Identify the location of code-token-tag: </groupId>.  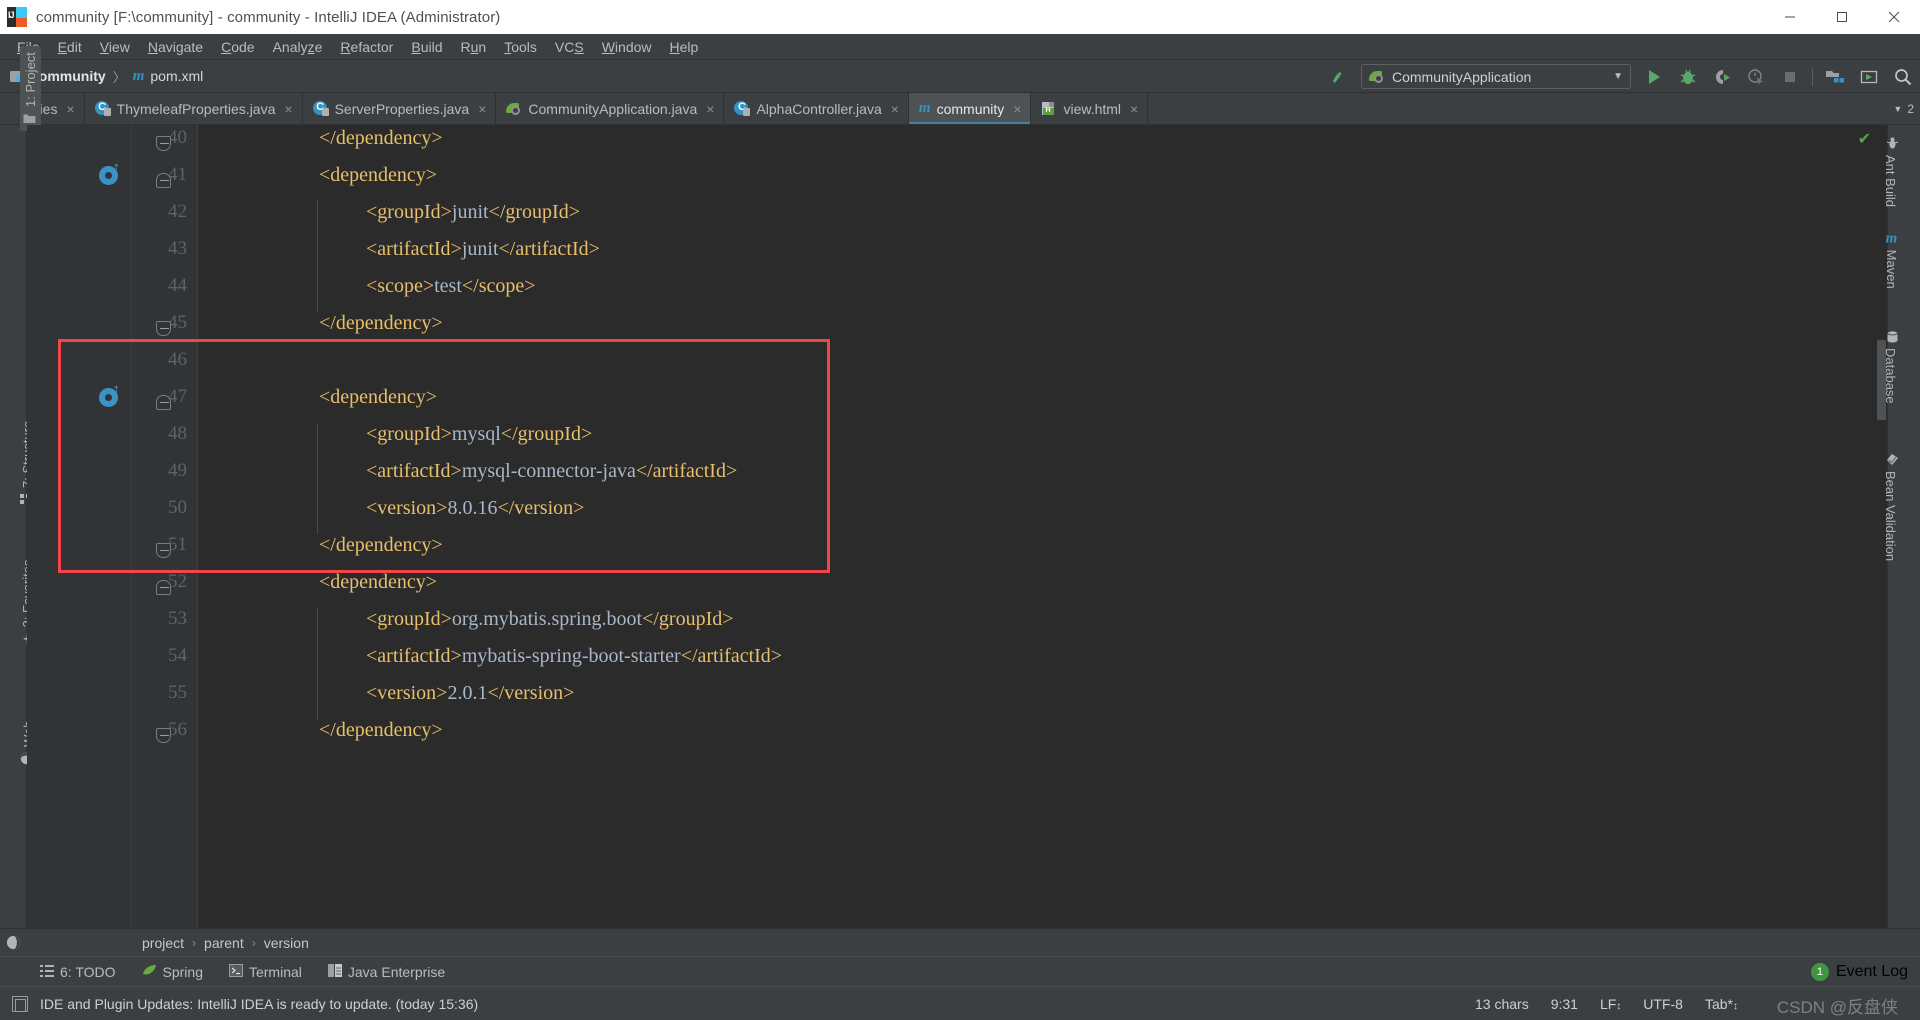
(546, 434).